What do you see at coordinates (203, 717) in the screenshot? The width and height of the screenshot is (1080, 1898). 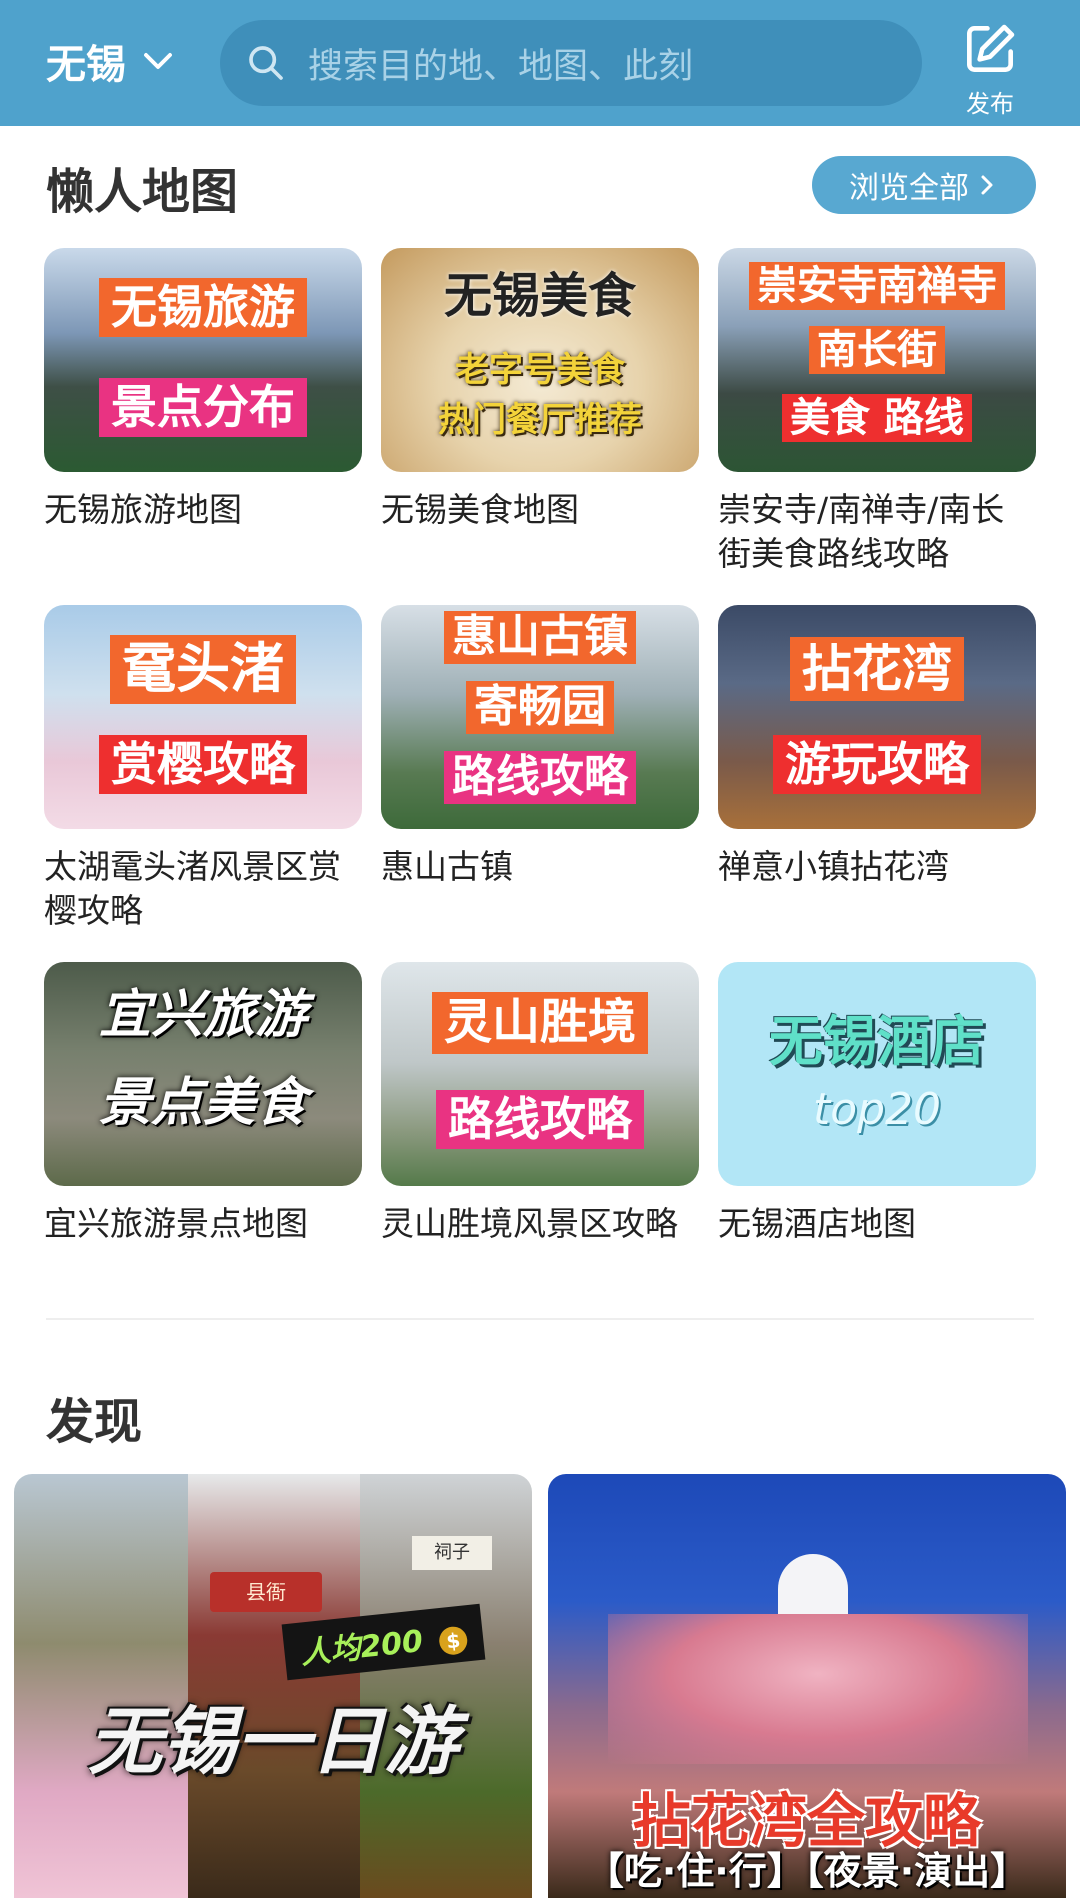 I see `map-thumbnail: 鼋头渚 赏樱攻略` at bounding box center [203, 717].